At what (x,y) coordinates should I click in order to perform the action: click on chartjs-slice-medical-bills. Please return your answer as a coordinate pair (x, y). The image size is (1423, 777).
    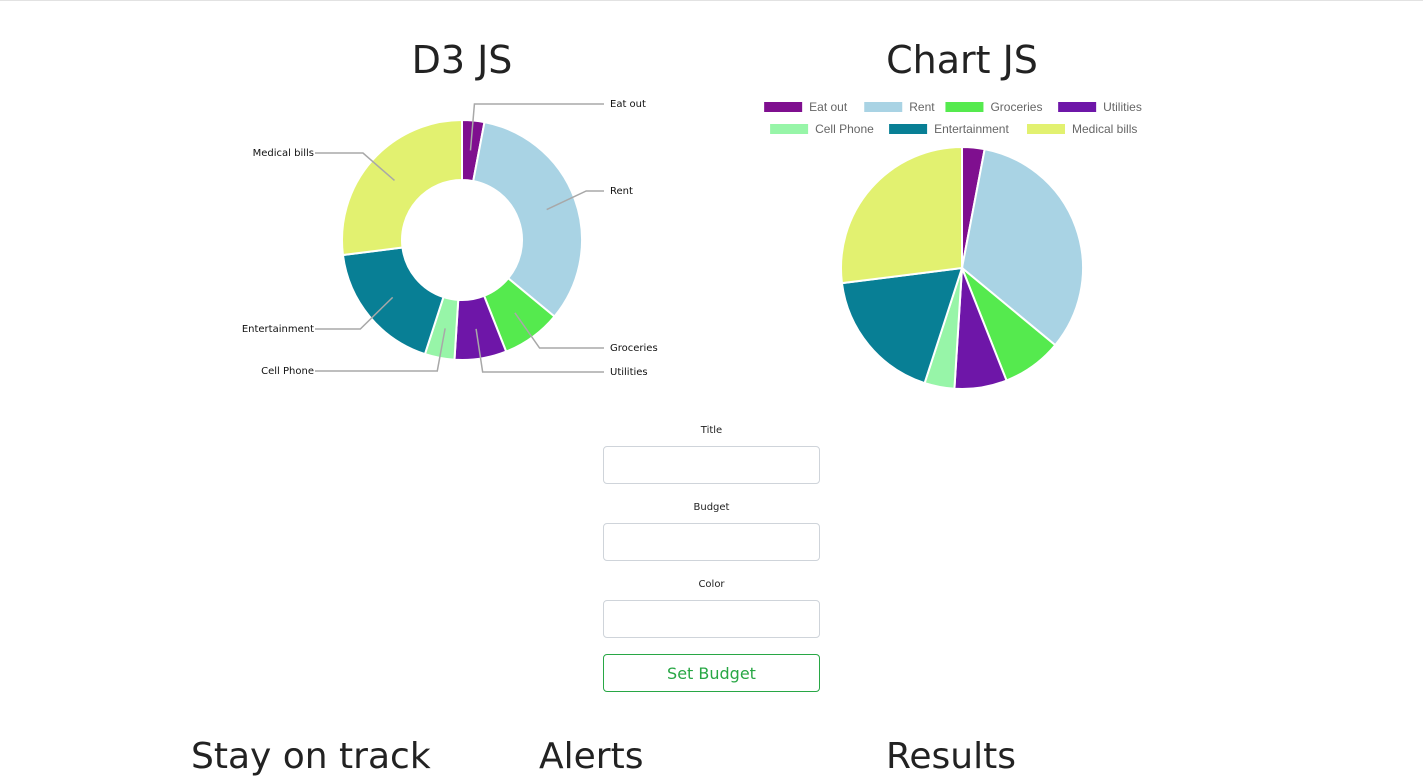
    Looking at the image, I should click on (901, 215).